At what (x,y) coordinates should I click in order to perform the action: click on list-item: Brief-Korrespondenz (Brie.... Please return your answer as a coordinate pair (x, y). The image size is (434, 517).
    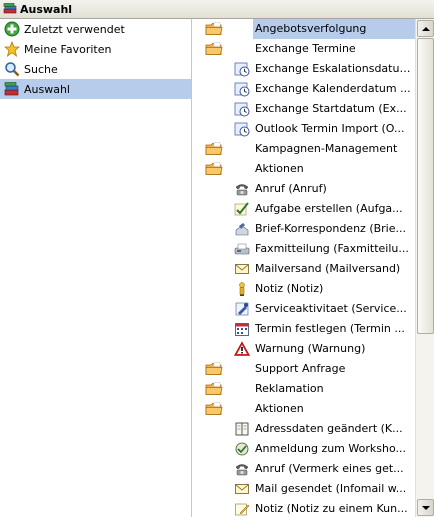
    Looking at the image, I should click on (308, 229).